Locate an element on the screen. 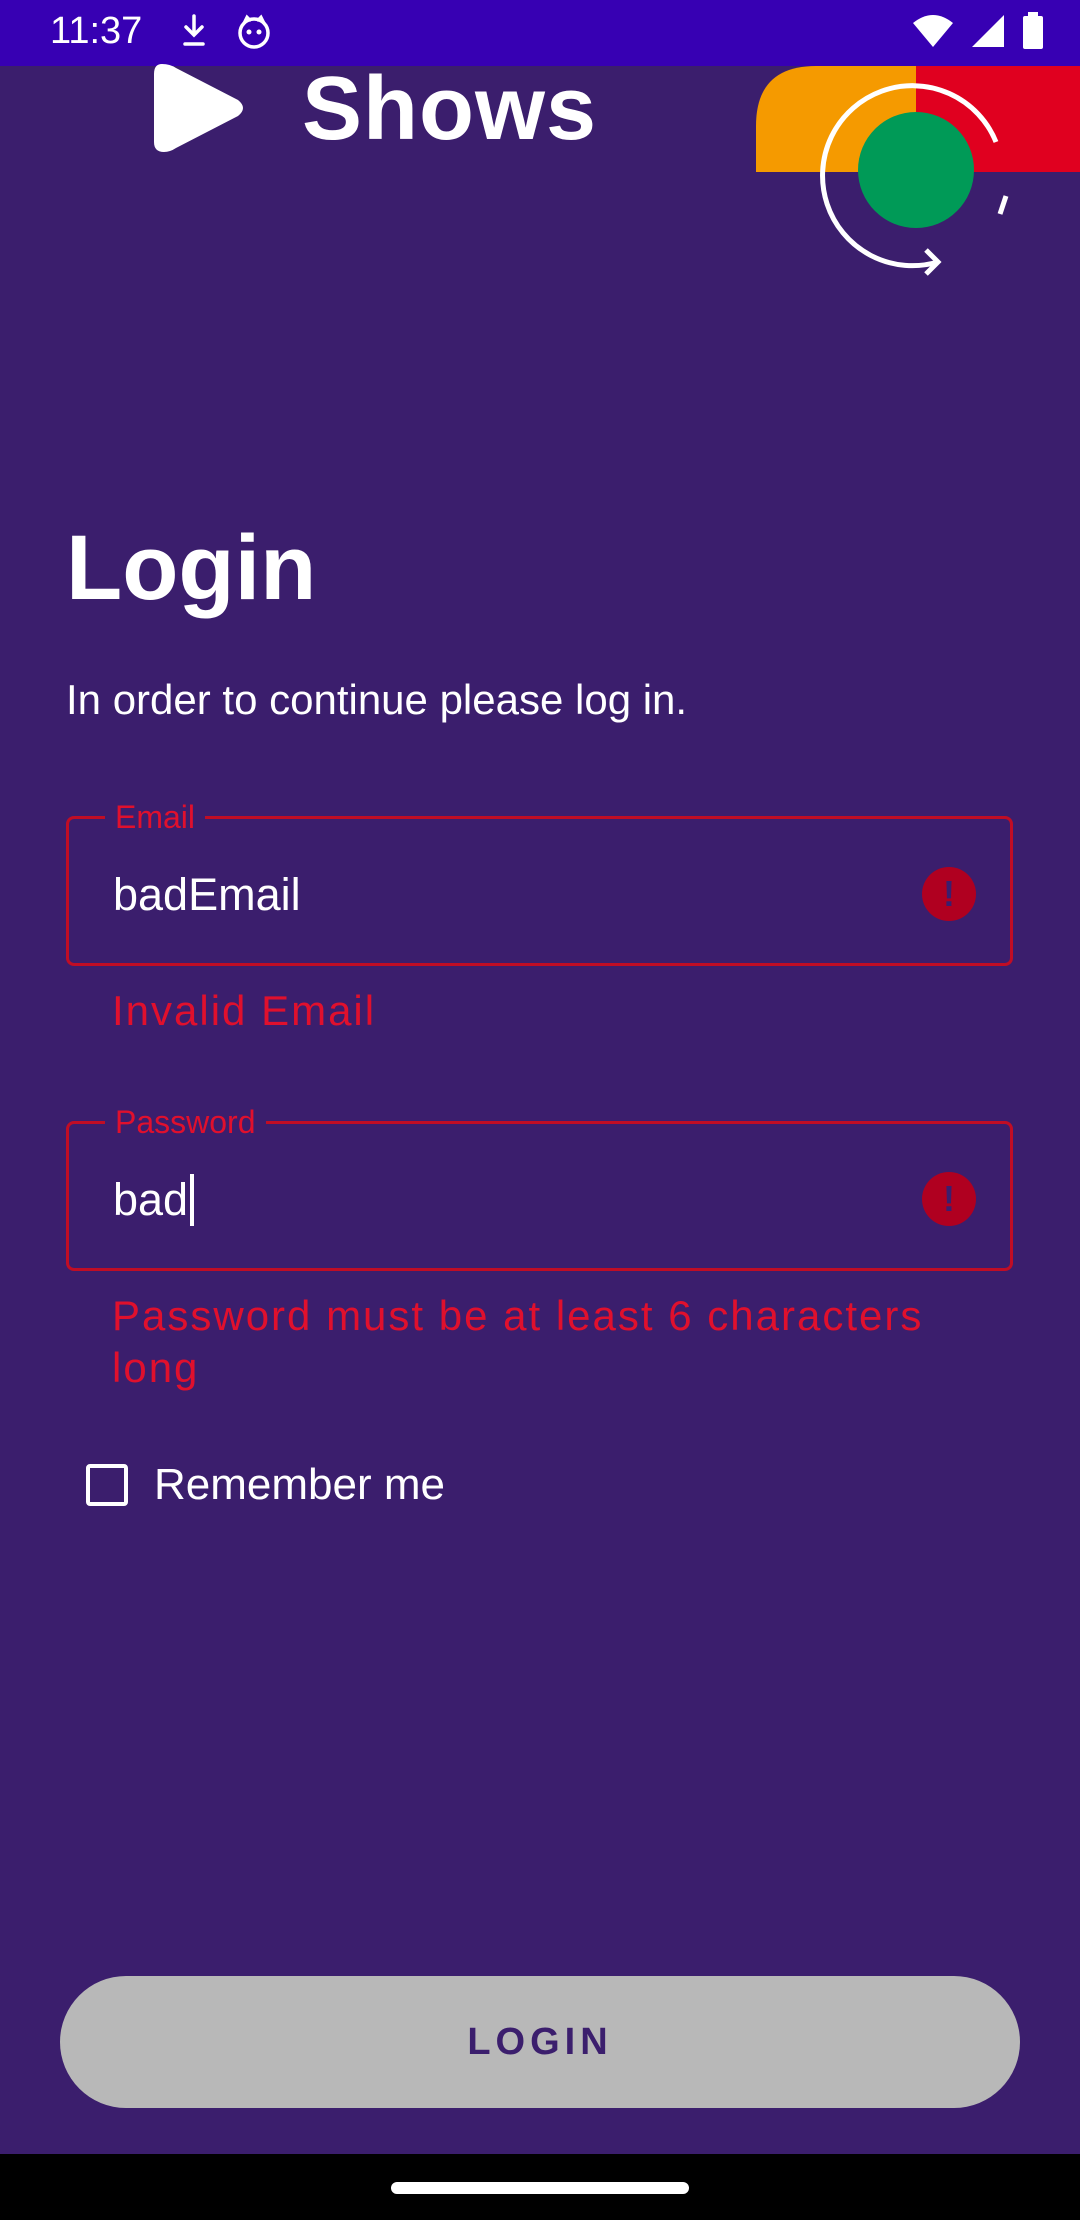  remember-me-checkbox: Remember me is located at coordinates (265, 1485).